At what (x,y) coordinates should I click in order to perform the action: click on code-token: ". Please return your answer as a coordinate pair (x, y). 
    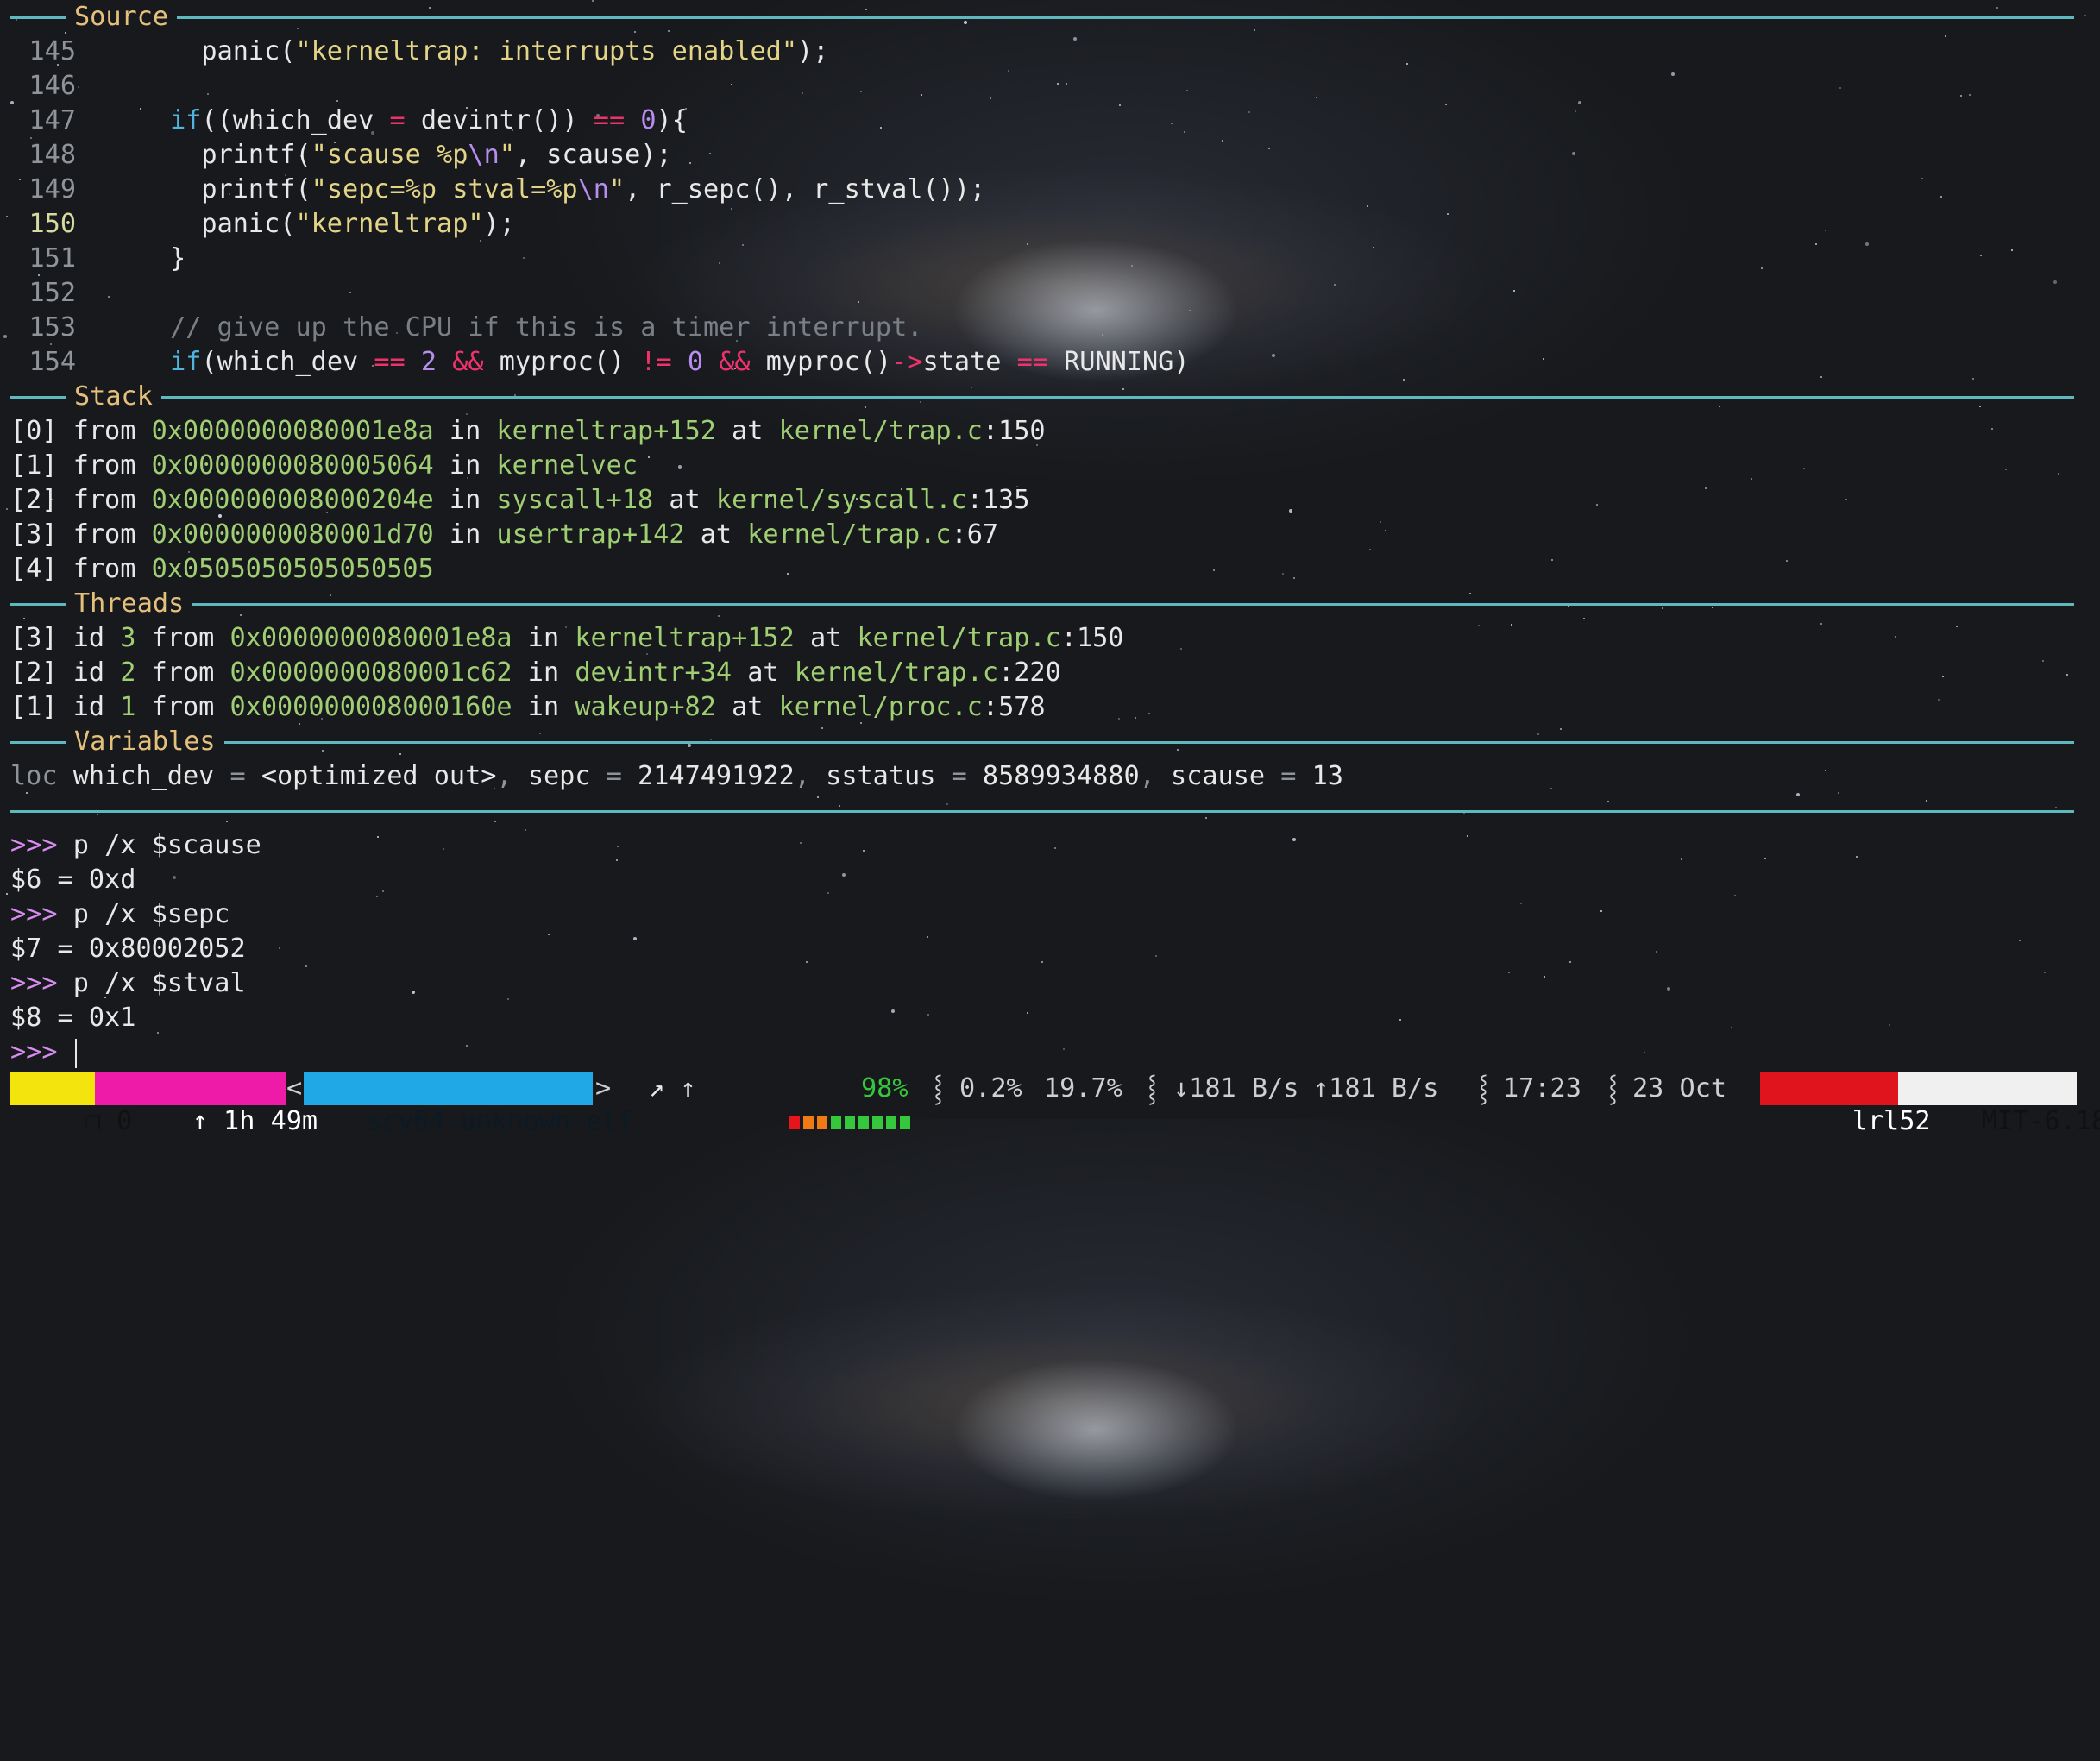
    Looking at the image, I should click on (507, 155).